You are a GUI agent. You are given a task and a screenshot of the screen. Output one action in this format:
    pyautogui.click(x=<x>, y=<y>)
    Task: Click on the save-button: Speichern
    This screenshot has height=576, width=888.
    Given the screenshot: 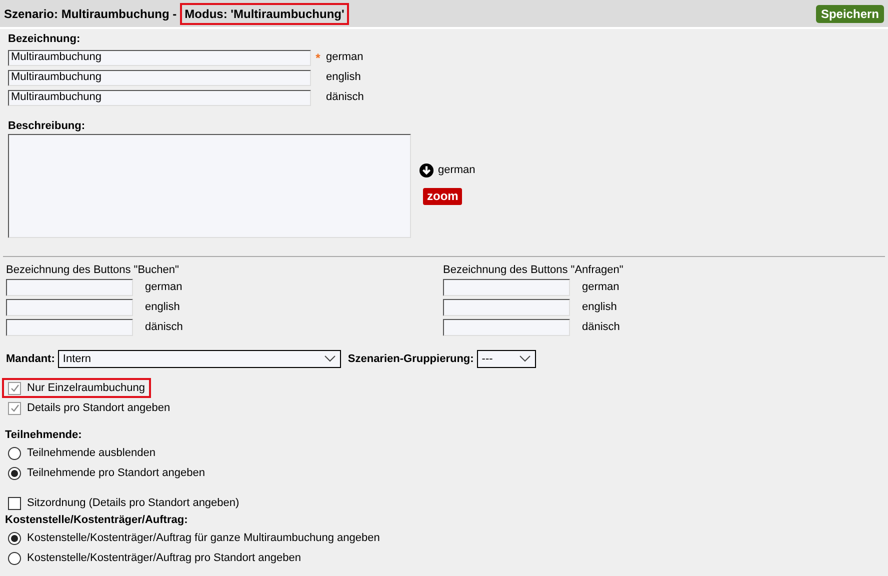 What is the action you would take?
    pyautogui.click(x=850, y=13)
    